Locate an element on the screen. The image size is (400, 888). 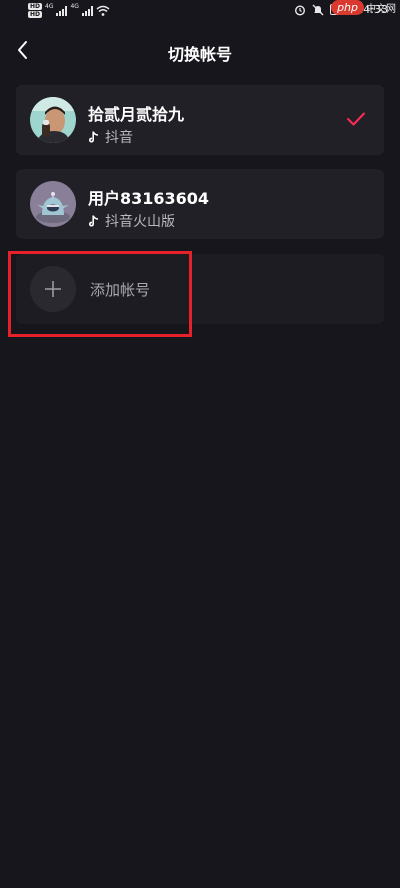
check-icon is located at coordinates (356, 119).